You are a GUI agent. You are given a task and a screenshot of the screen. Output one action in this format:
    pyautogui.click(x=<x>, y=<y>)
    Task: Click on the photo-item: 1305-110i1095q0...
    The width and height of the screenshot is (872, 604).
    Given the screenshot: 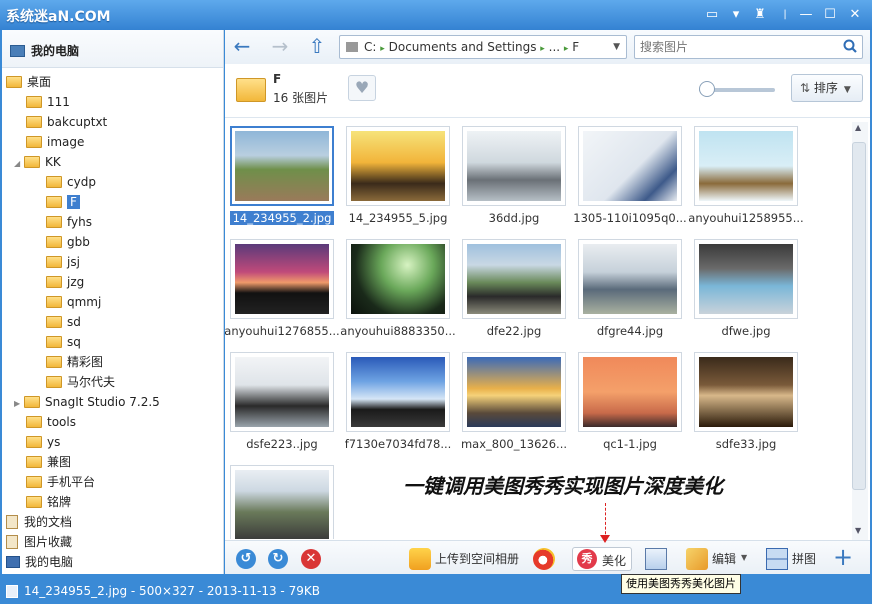 What is the action you would take?
    pyautogui.click(x=630, y=177)
    